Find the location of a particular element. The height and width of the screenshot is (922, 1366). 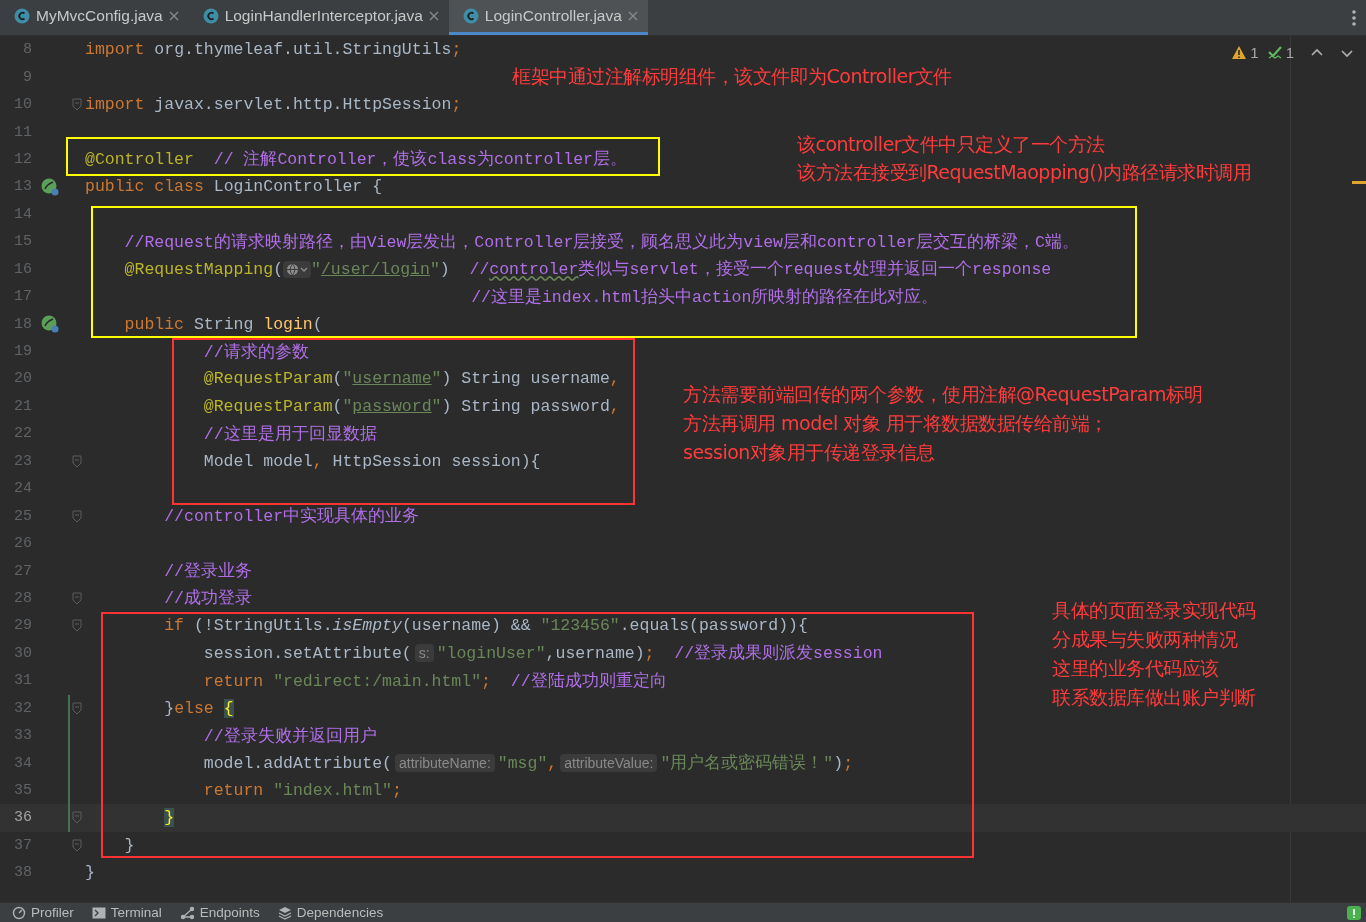

code-text: @RequestParam("password") String password, is located at coordinates (411, 406).